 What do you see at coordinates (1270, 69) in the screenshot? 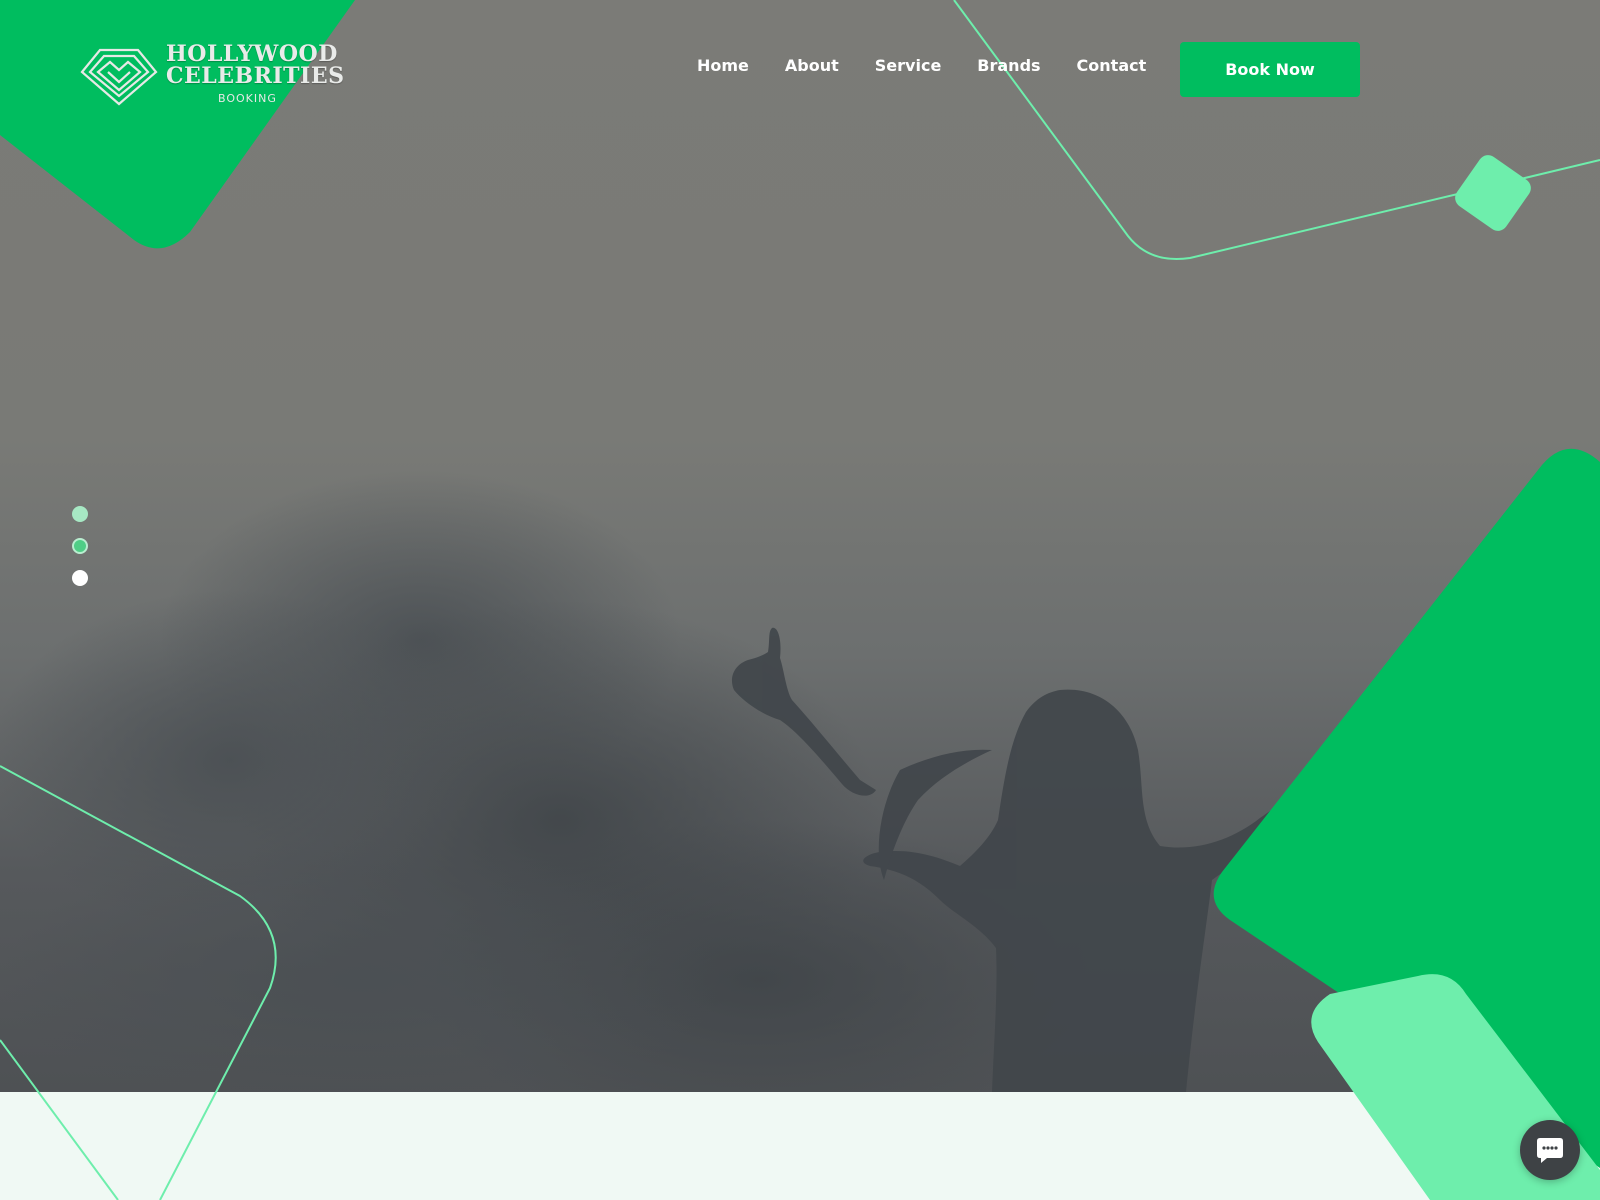
I see `book-now-button: Book Now` at bounding box center [1270, 69].